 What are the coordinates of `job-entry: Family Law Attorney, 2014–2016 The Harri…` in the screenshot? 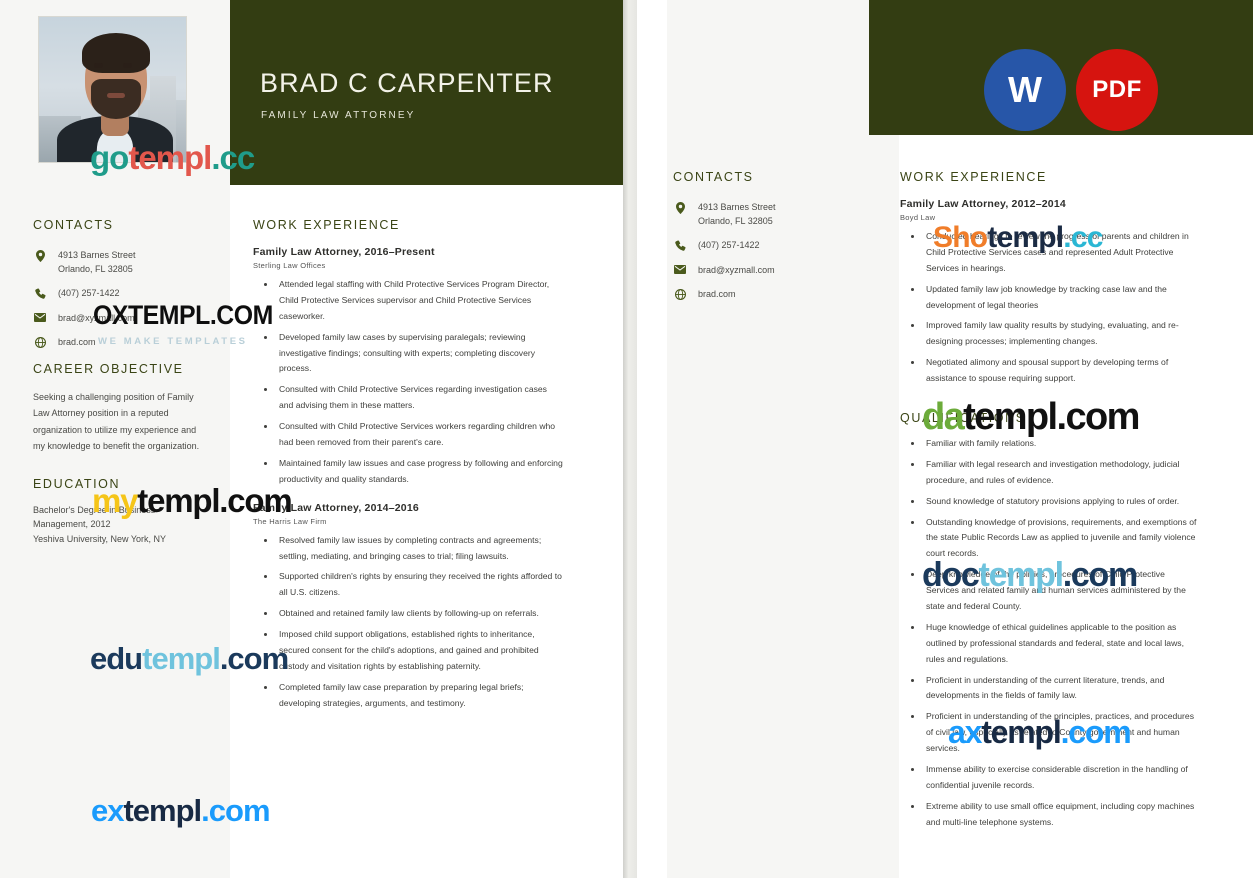 It's located at (408, 607).